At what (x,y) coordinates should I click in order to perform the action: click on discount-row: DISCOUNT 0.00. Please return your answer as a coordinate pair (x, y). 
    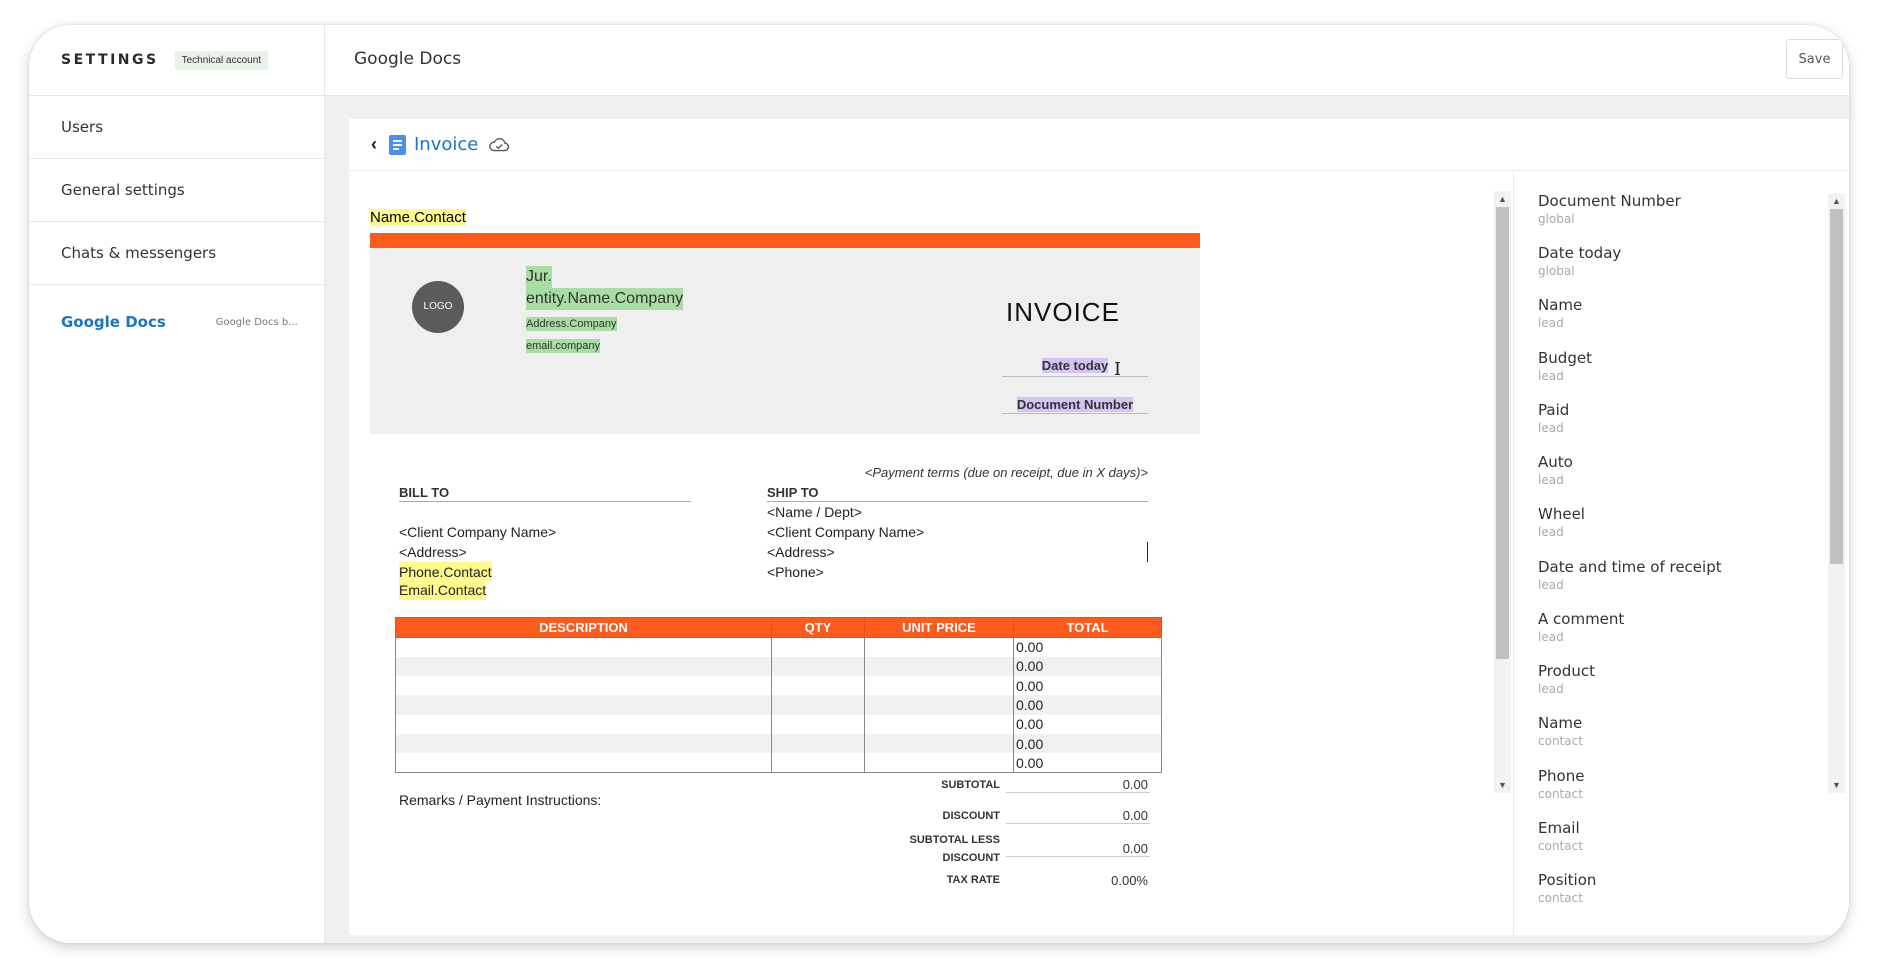
    Looking at the image, I should click on (1046, 816).